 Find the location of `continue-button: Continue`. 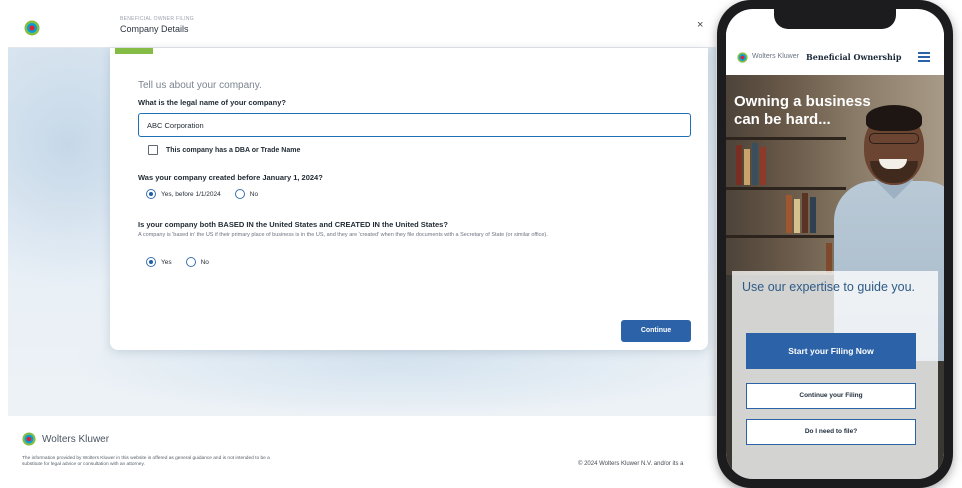

continue-button: Continue is located at coordinates (656, 331).